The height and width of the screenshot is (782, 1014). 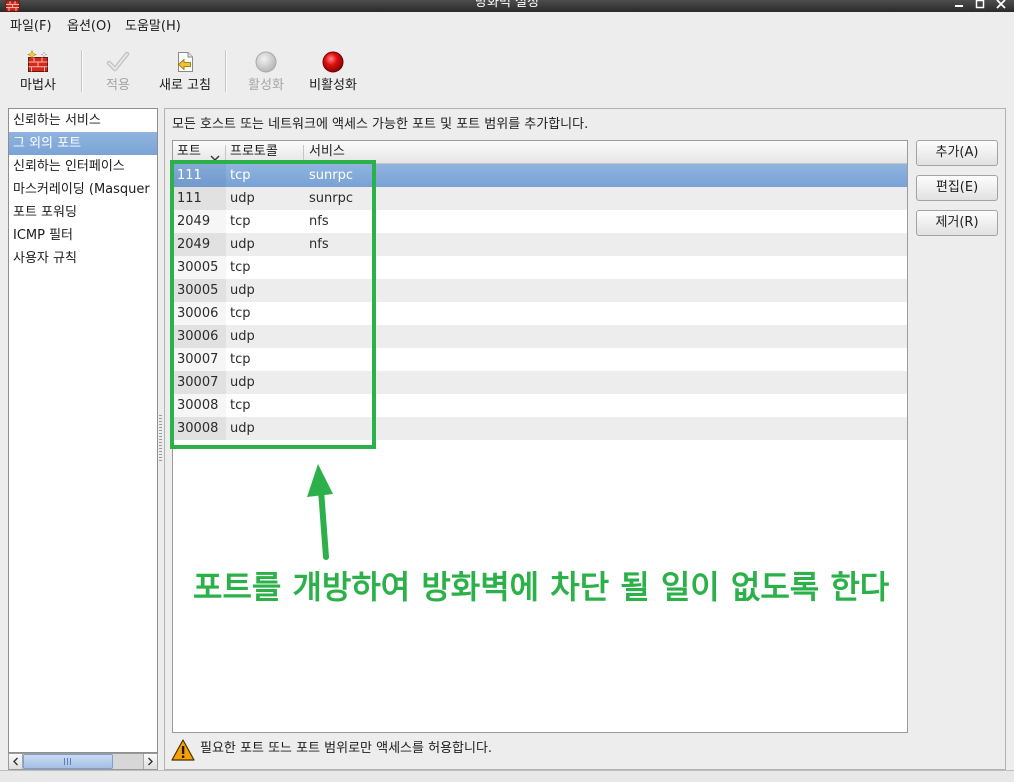 I want to click on sidebar-item-masquerading: 마스커레이딩 (Masquer, so click(x=83, y=189).